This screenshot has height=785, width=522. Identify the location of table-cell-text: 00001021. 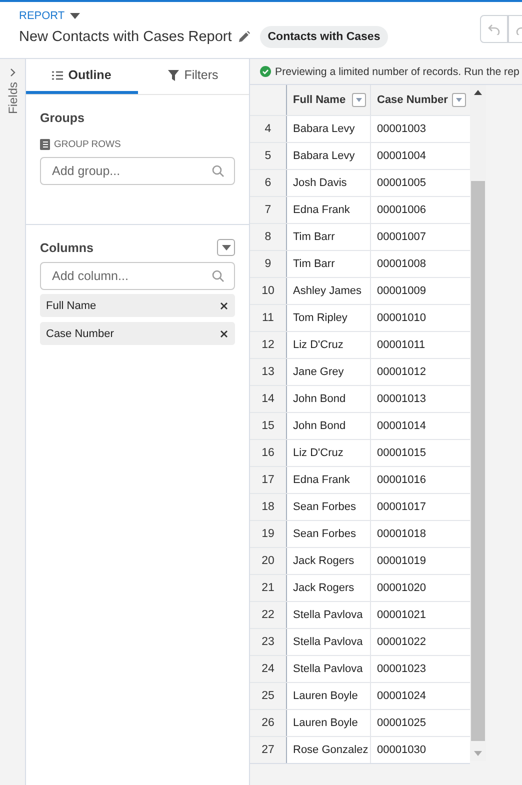
(401, 615).